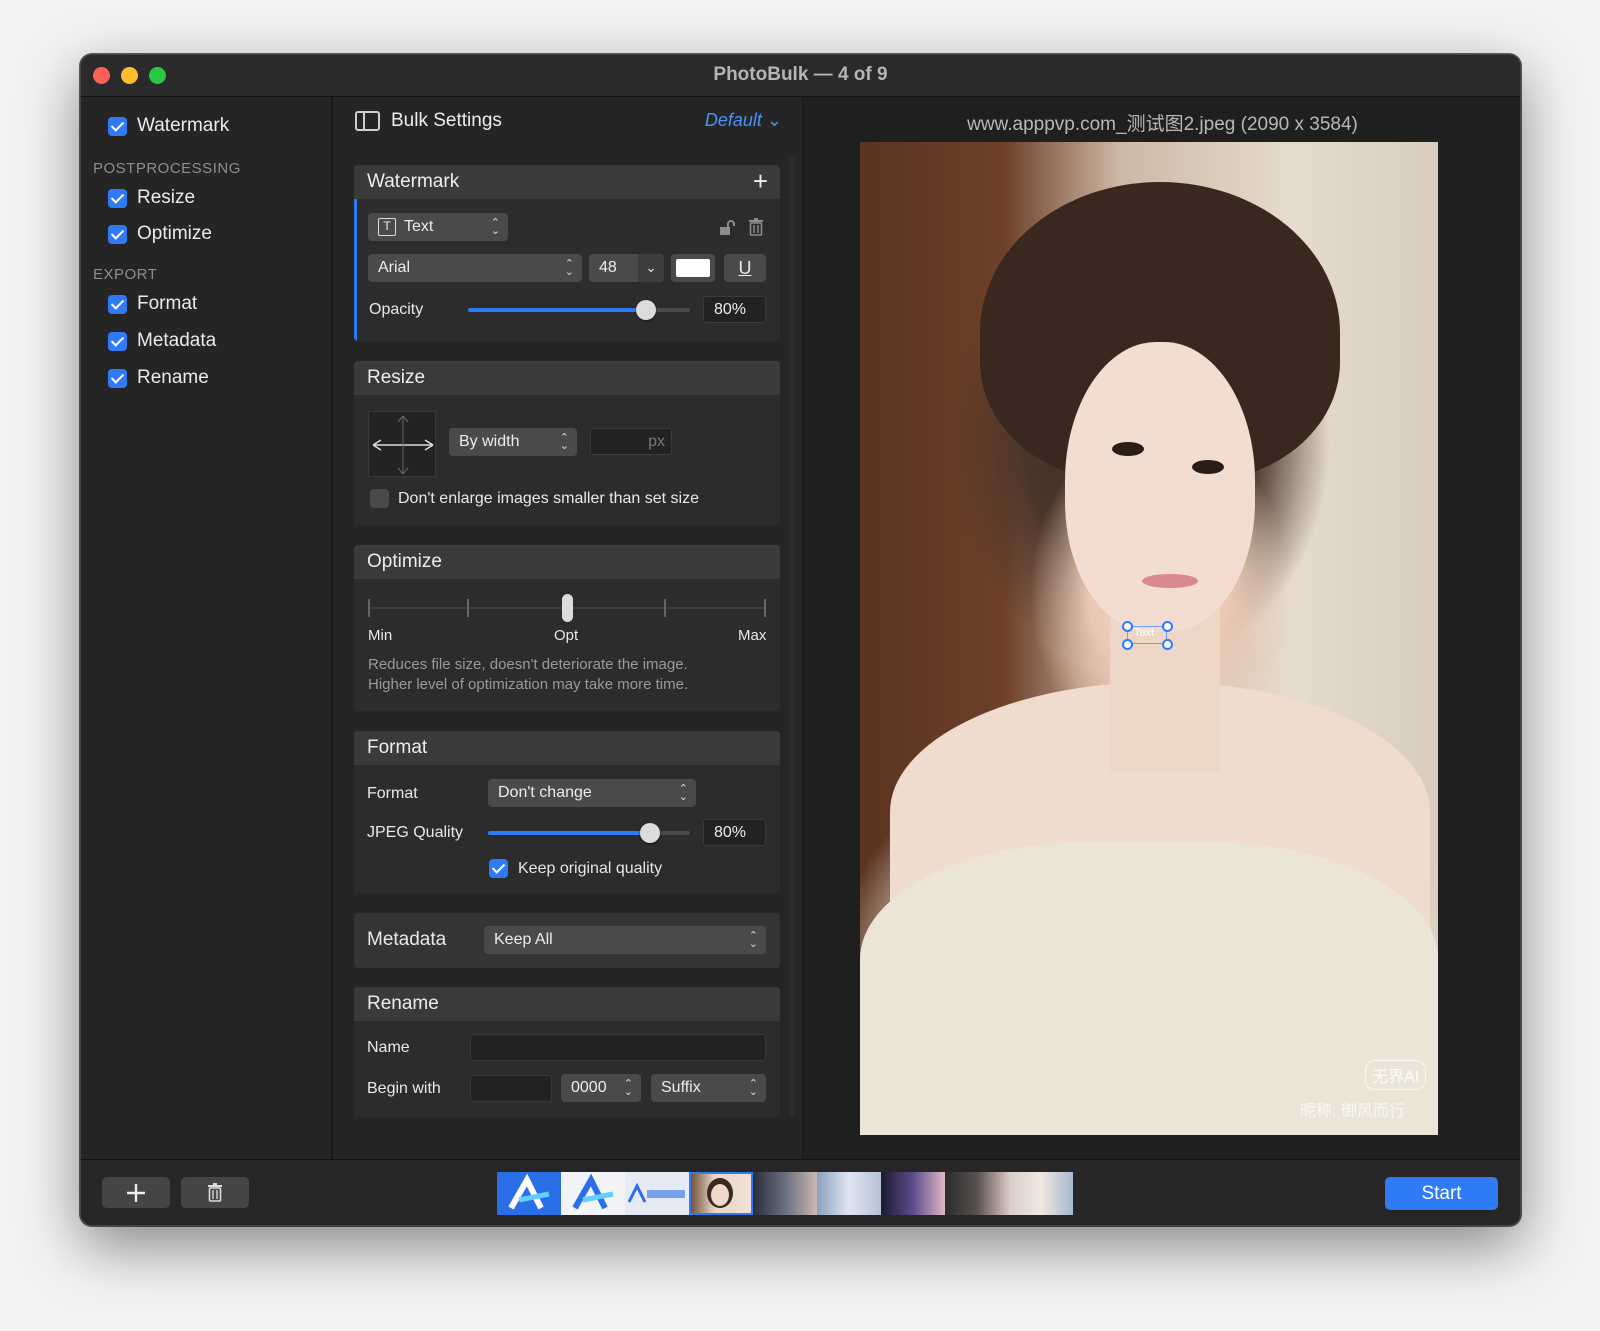 This screenshot has height=1331, width=1600. I want to click on remove-images-button, so click(215, 1192).